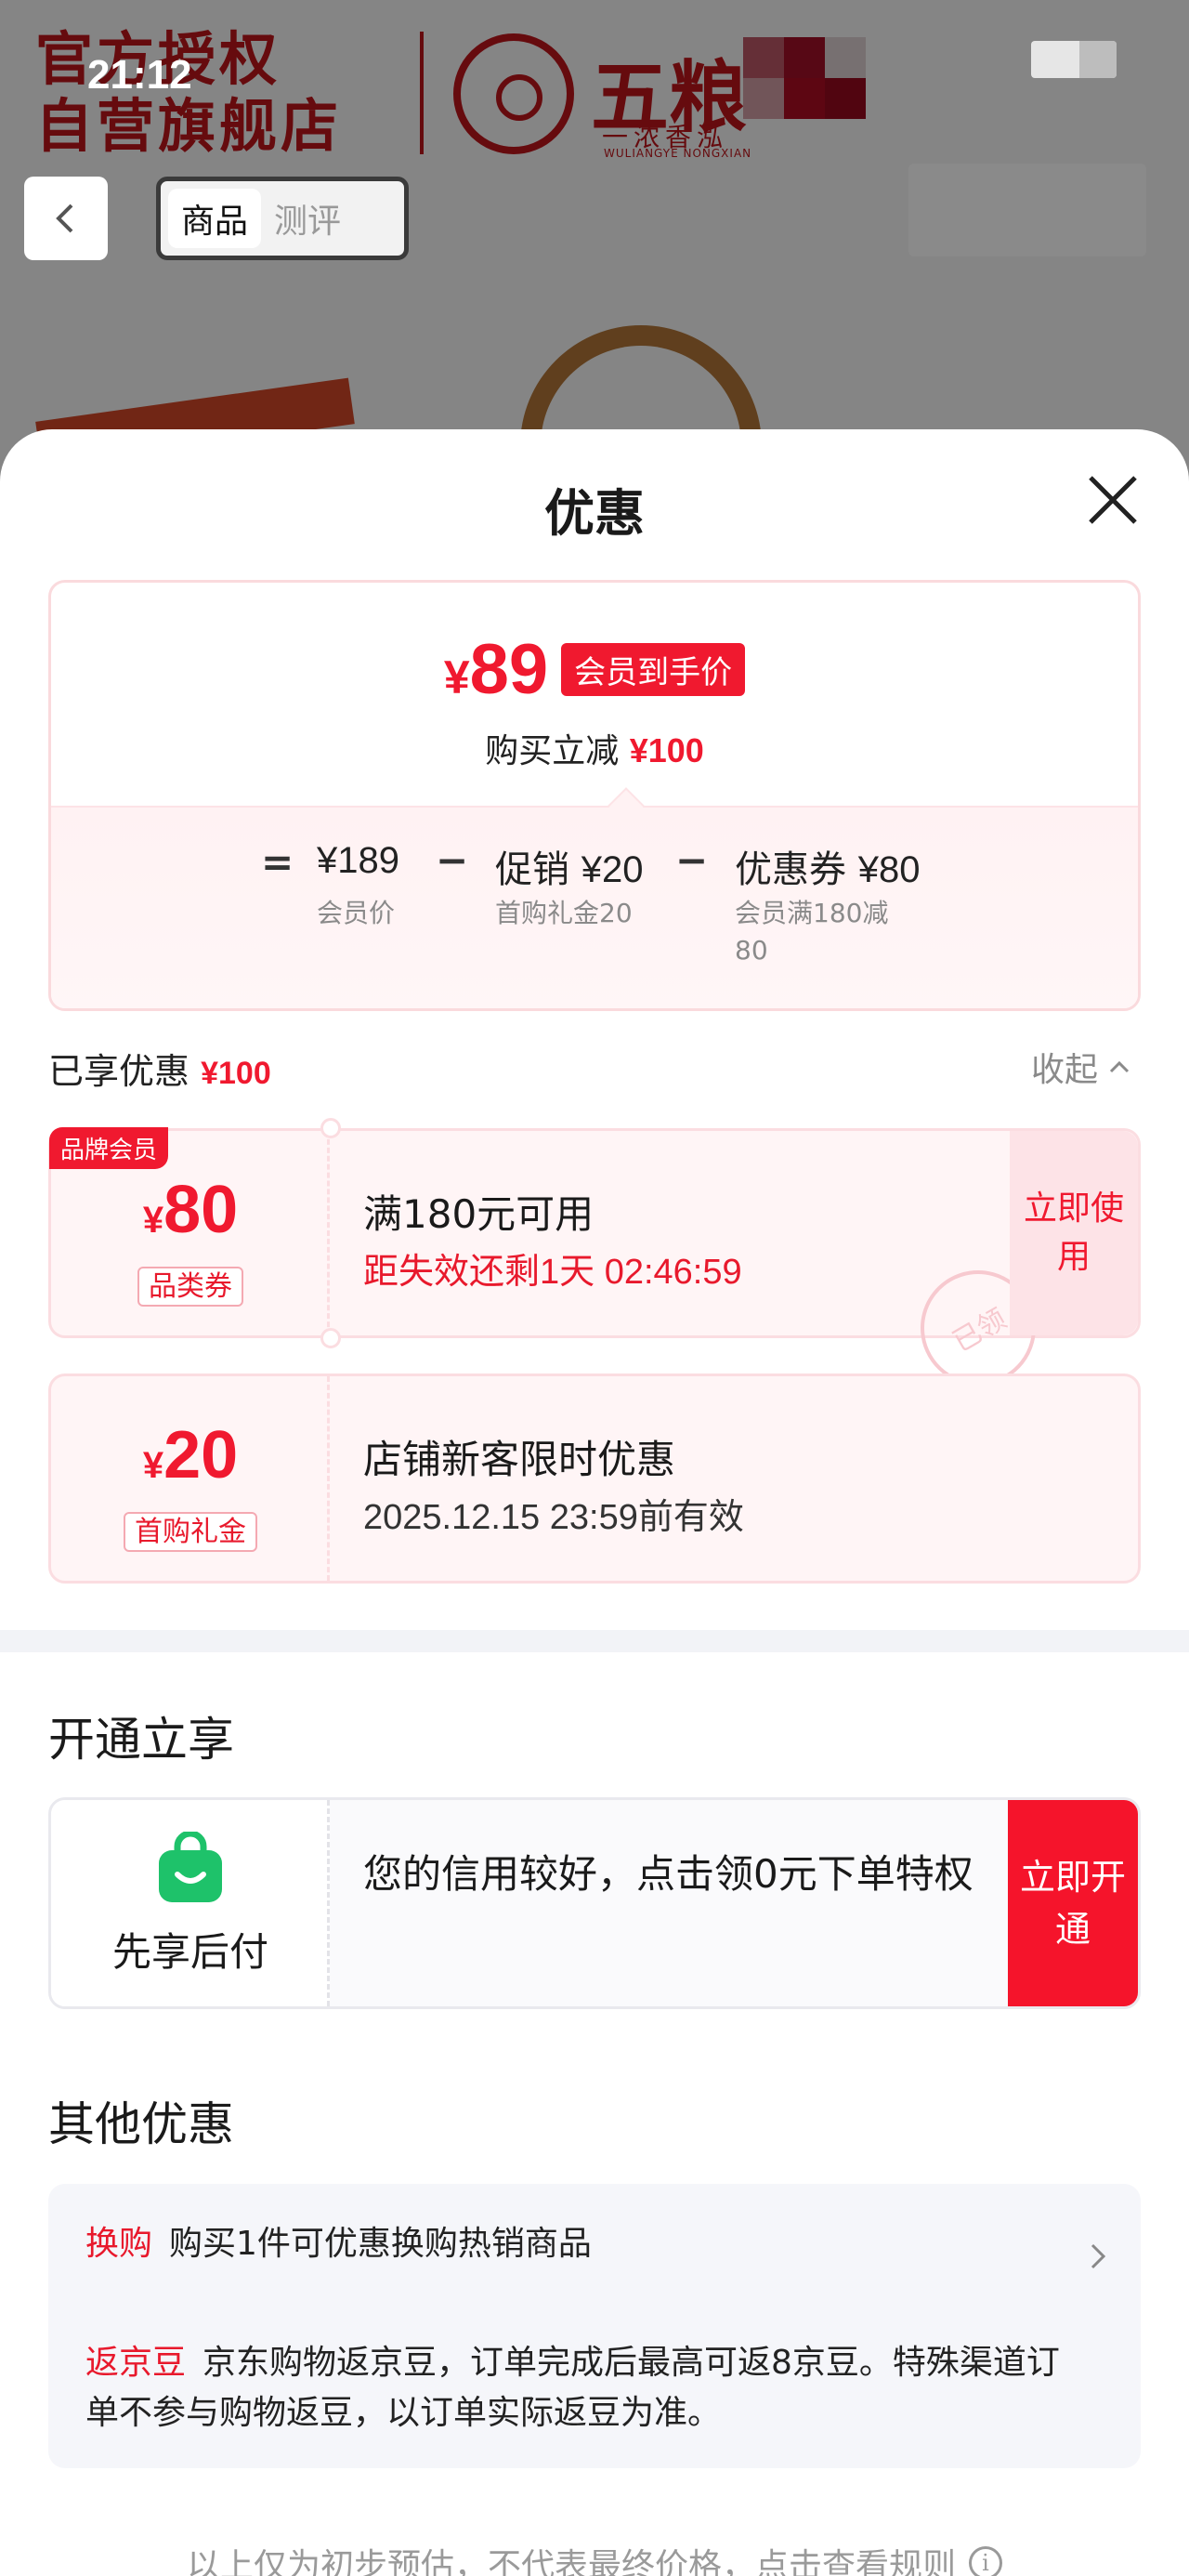 This screenshot has width=1189, height=2576. What do you see at coordinates (141, 2124) in the screenshot?
I see `other-section-title: 其他优惠` at bounding box center [141, 2124].